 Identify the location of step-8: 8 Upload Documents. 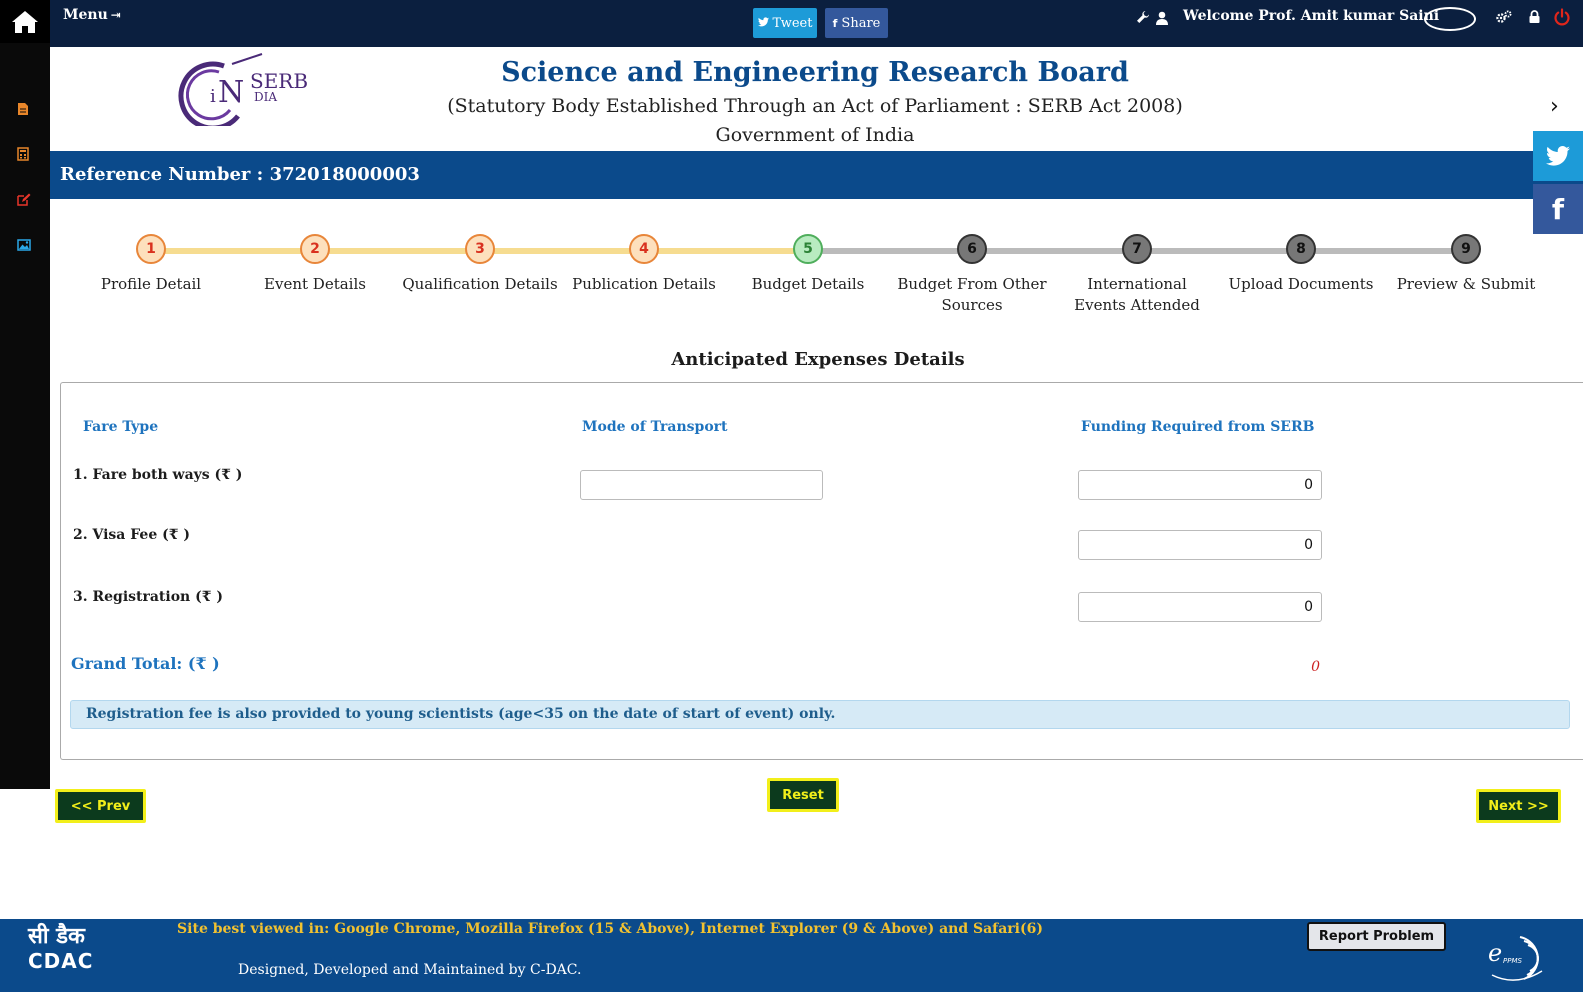
(1301, 262).